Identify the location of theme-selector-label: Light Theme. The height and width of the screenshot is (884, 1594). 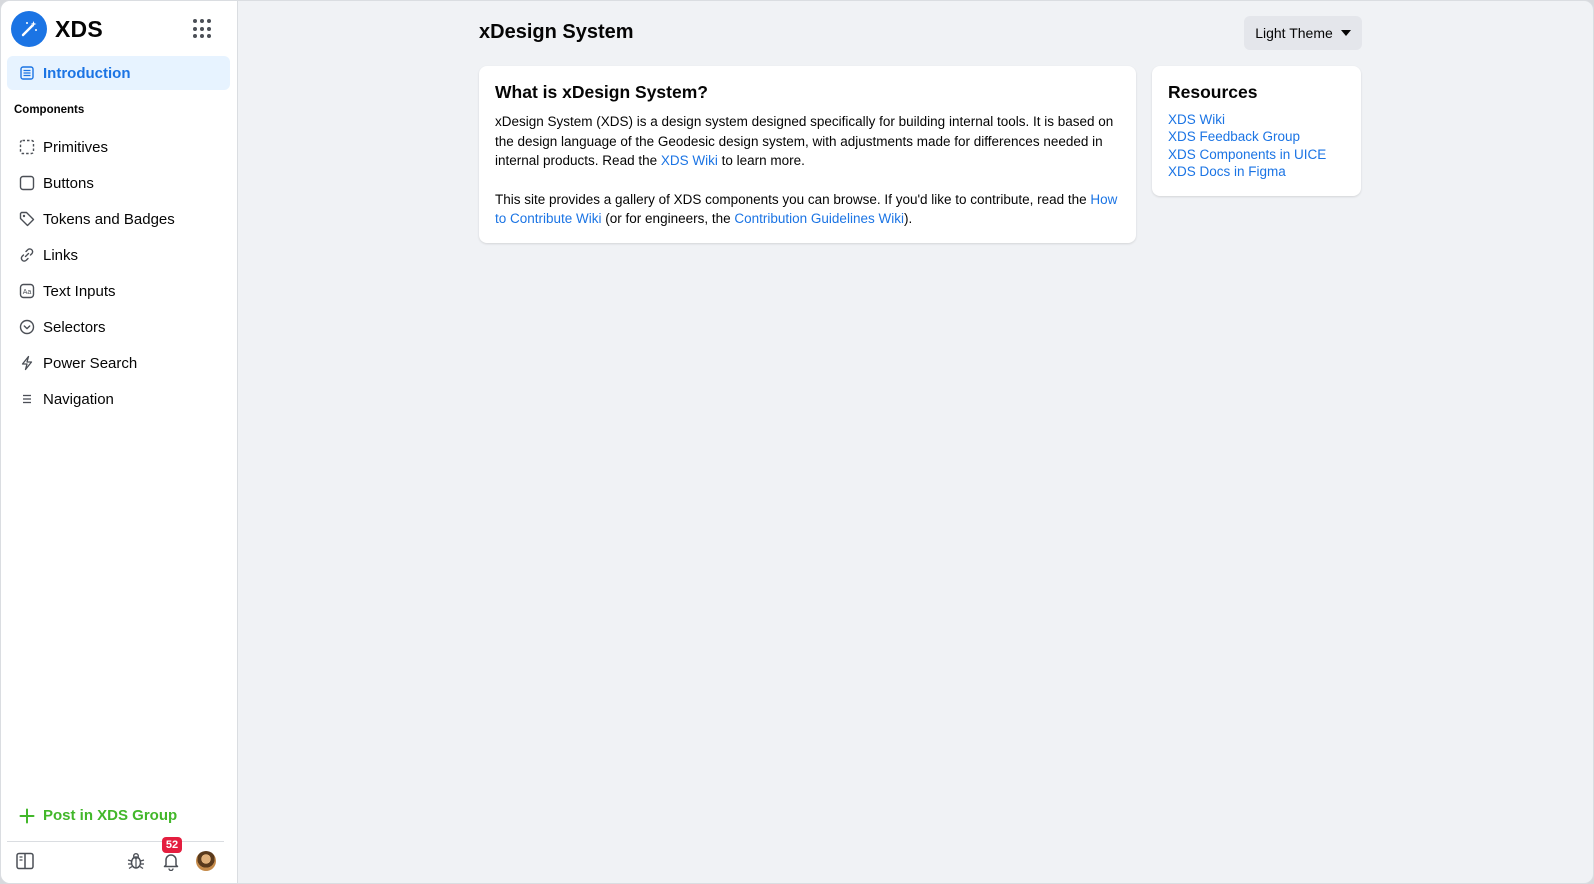
(1294, 33).